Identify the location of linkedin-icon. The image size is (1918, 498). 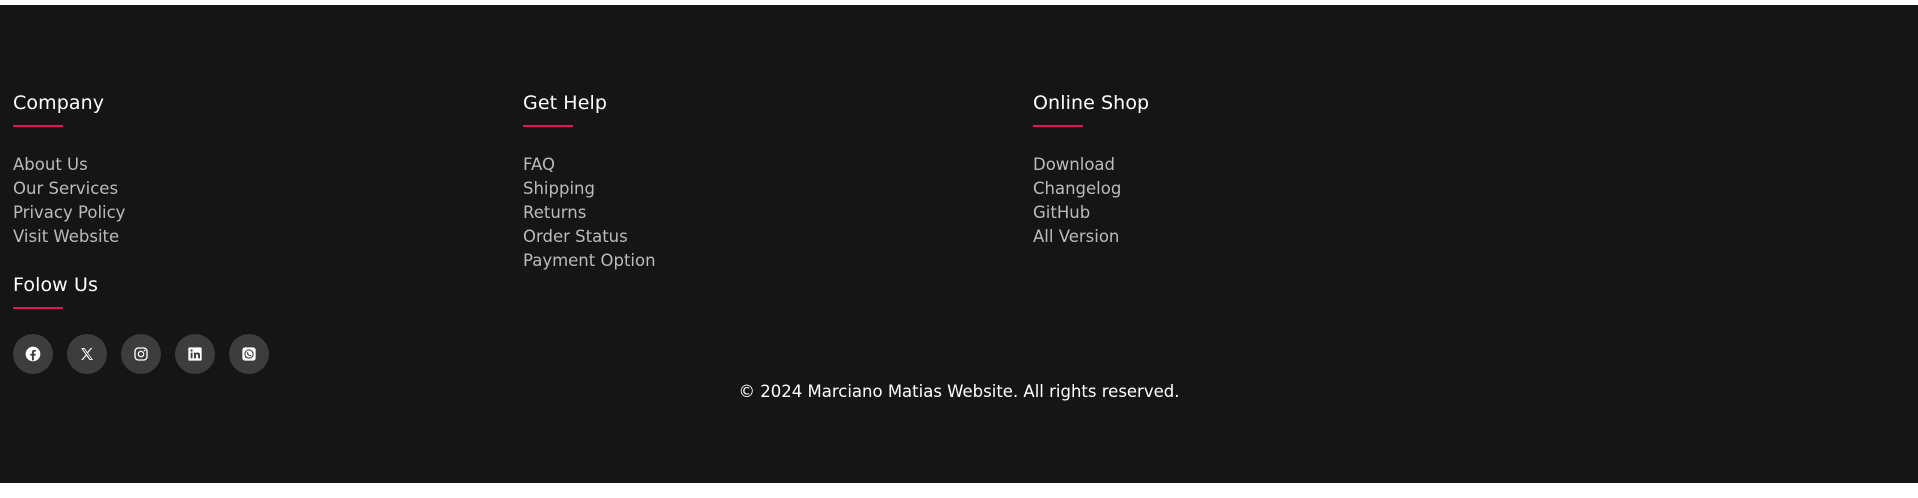
(195, 354).